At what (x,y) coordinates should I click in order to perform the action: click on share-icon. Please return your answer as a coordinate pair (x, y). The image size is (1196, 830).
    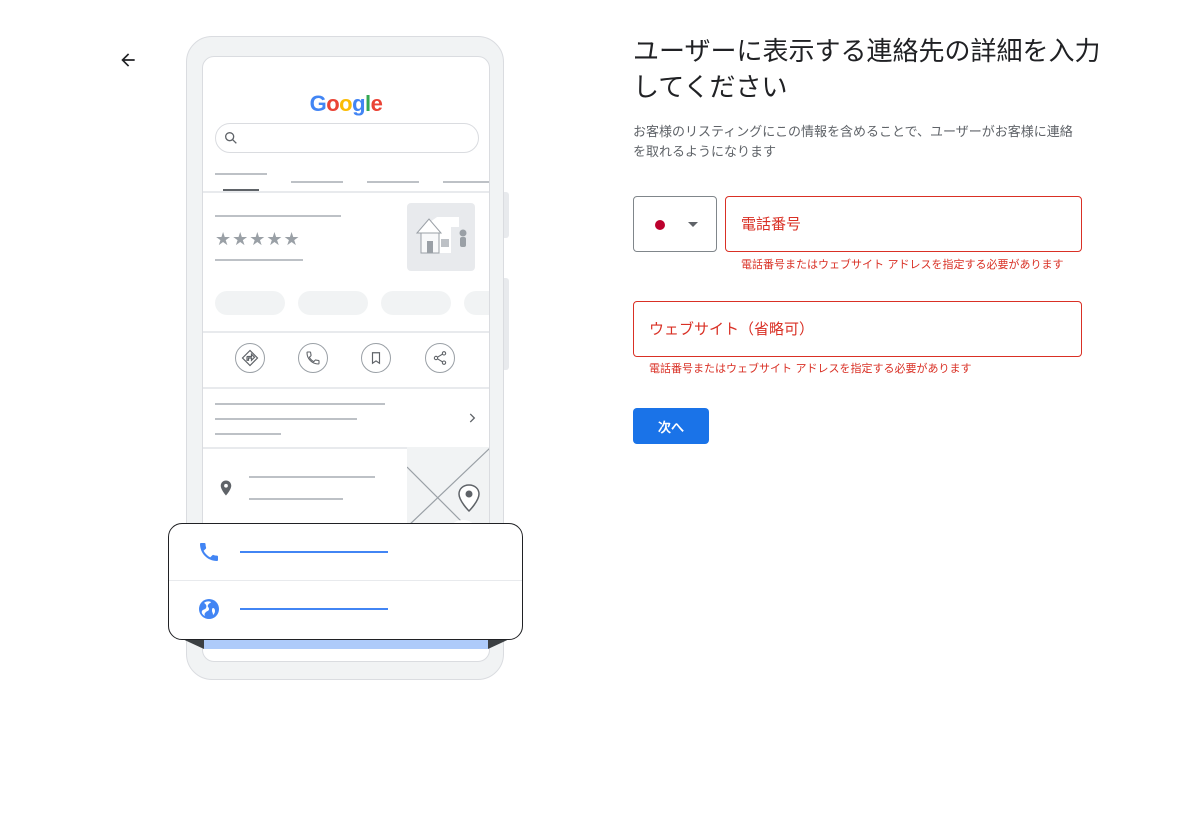
    Looking at the image, I should click on (440, 358).